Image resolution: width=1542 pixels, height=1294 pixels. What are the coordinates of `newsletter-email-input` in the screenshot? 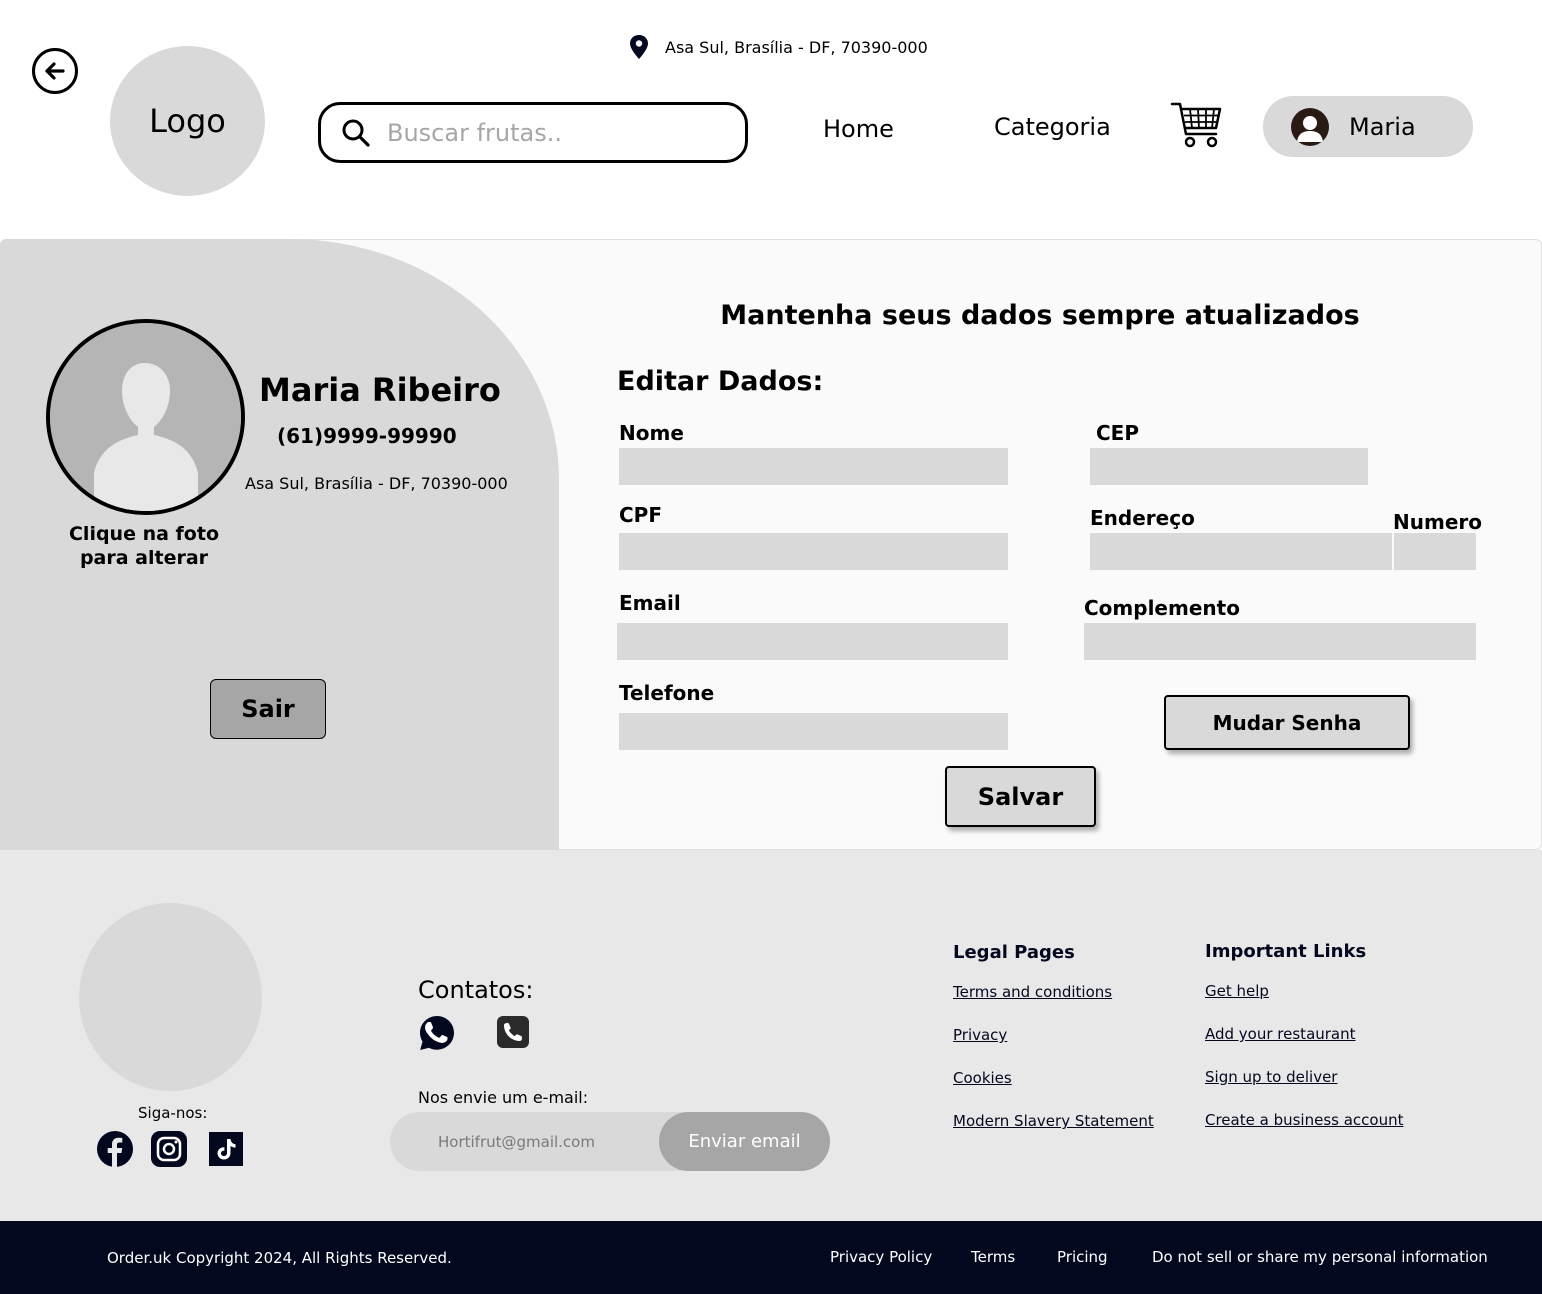 It's located at (543, 1142).